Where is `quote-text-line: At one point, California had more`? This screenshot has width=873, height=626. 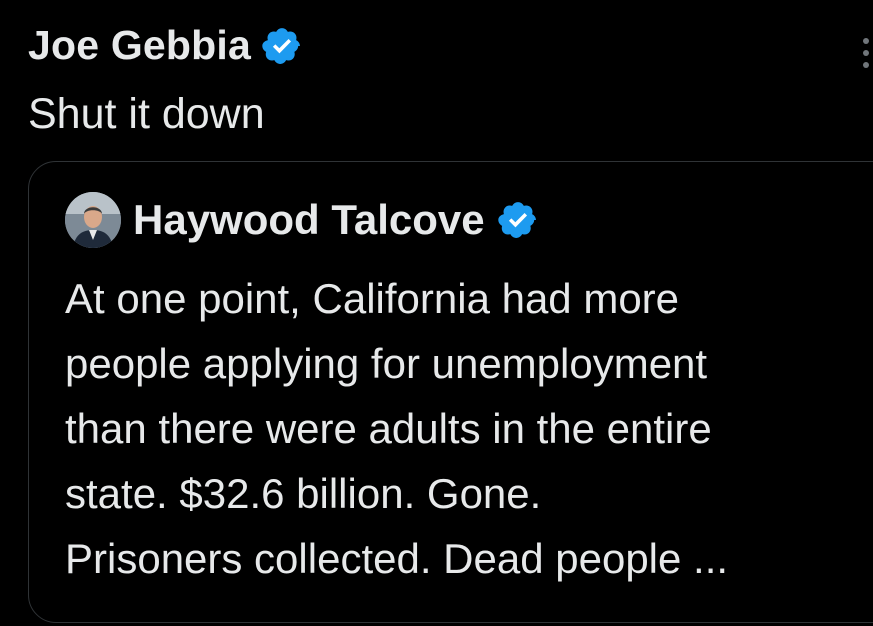
quote-text-line: At one point, California had more is located at coordinates (372, 298).